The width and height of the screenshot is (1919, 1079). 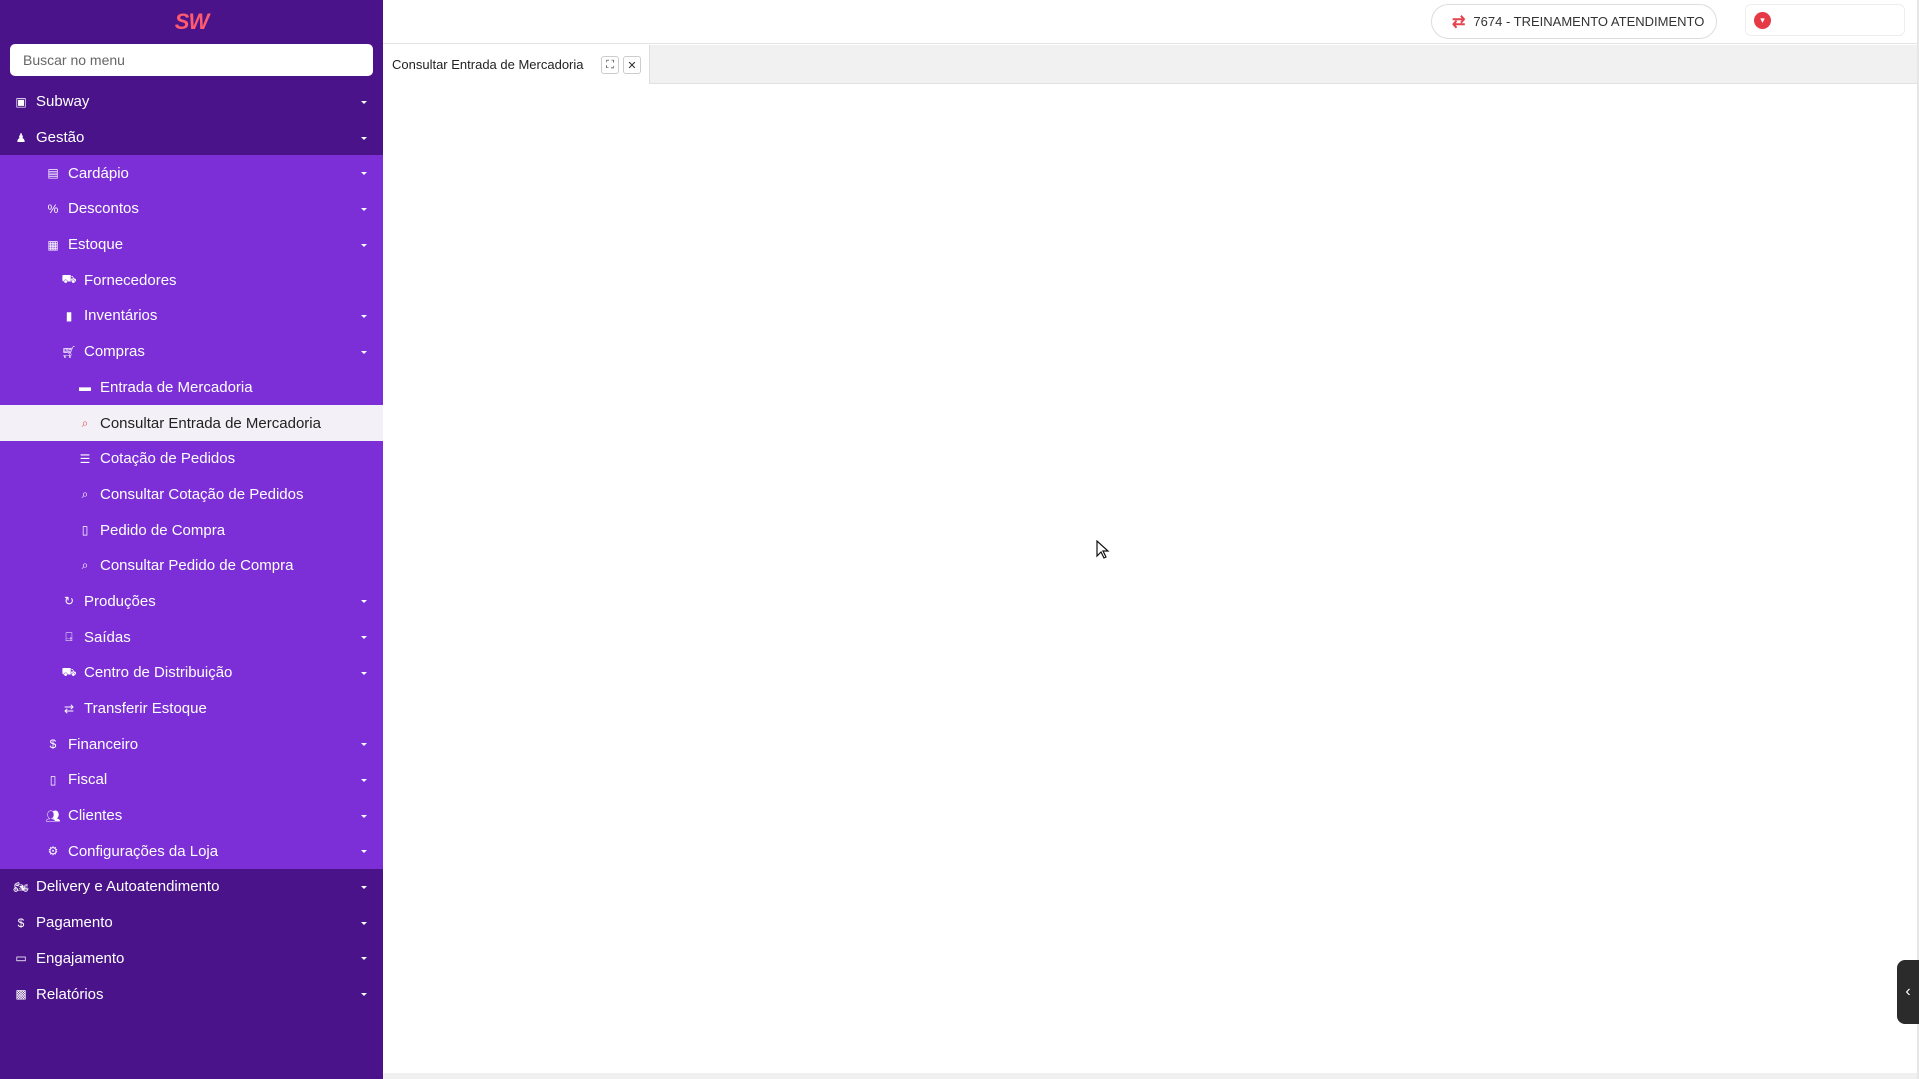 What do you see at coordinates (103, 744) in the screenshot?
I see `sidebar-item-label: Financeiro` at bounding box center [103, 744].